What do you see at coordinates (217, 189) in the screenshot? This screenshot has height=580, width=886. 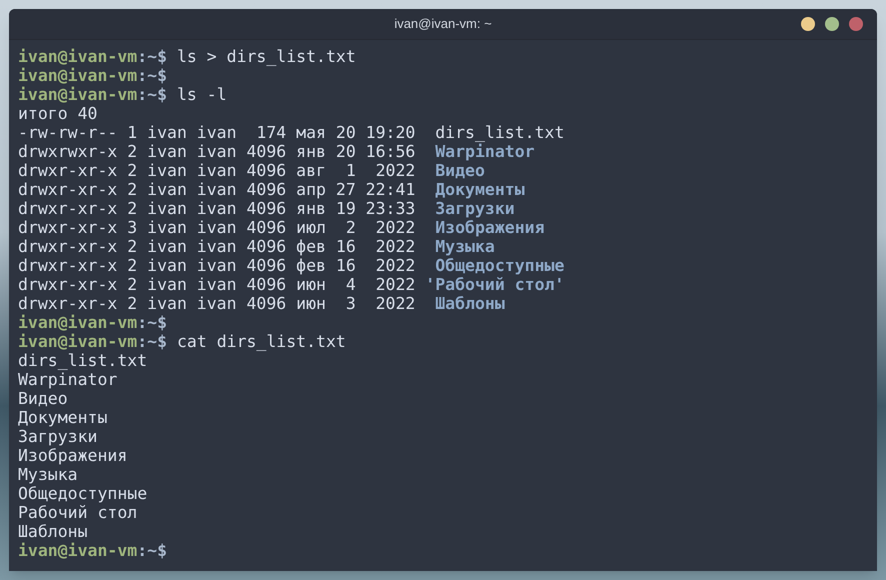 I see `file-metadata: drwxr-xr-x 2 ivan ivan 4096 апр 27 22:41` at bounding box center [217, 189].